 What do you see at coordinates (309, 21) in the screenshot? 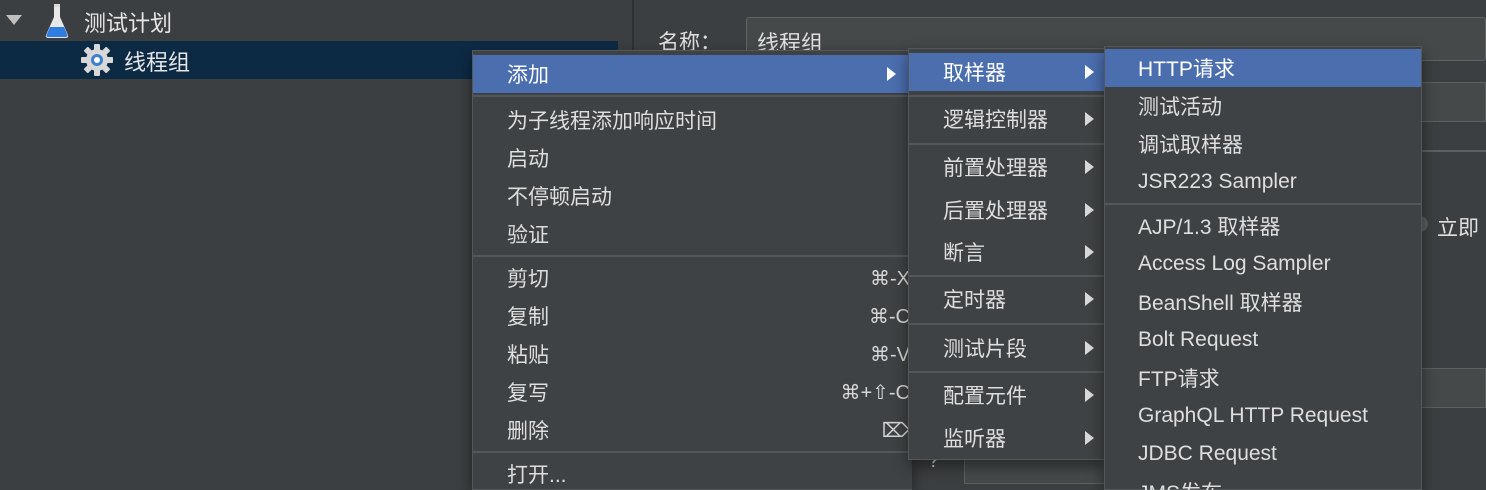
I see `tree-item-test-plan: 测试计划` at bounding box center [309, 21].